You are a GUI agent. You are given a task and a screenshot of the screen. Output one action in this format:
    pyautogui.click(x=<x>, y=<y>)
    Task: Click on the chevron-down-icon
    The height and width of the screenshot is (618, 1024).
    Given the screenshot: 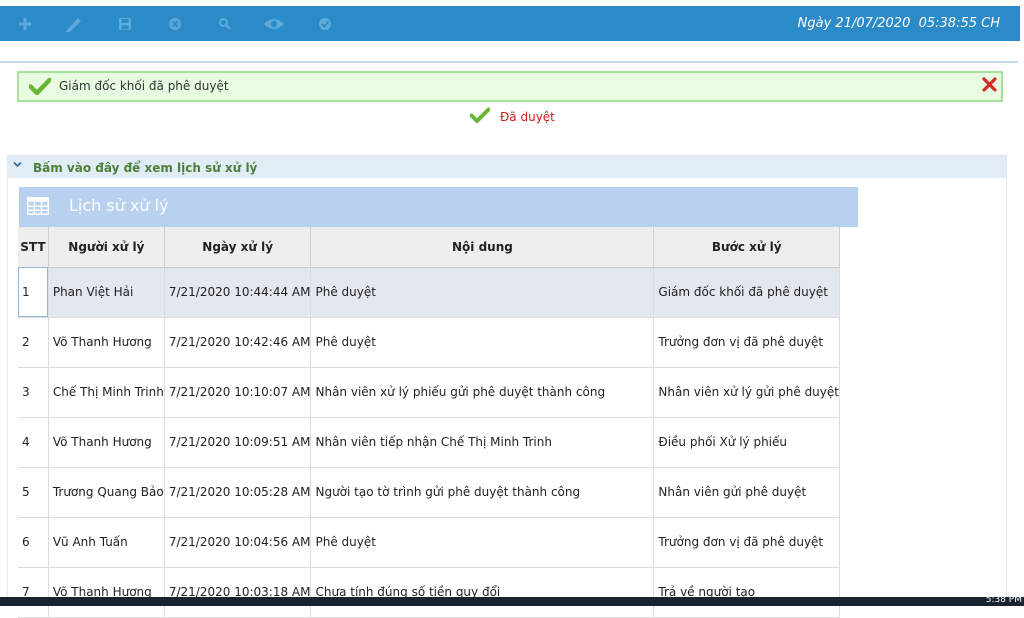 What is the action you would take?
    pyautogui.click(x=17, y=165)
    